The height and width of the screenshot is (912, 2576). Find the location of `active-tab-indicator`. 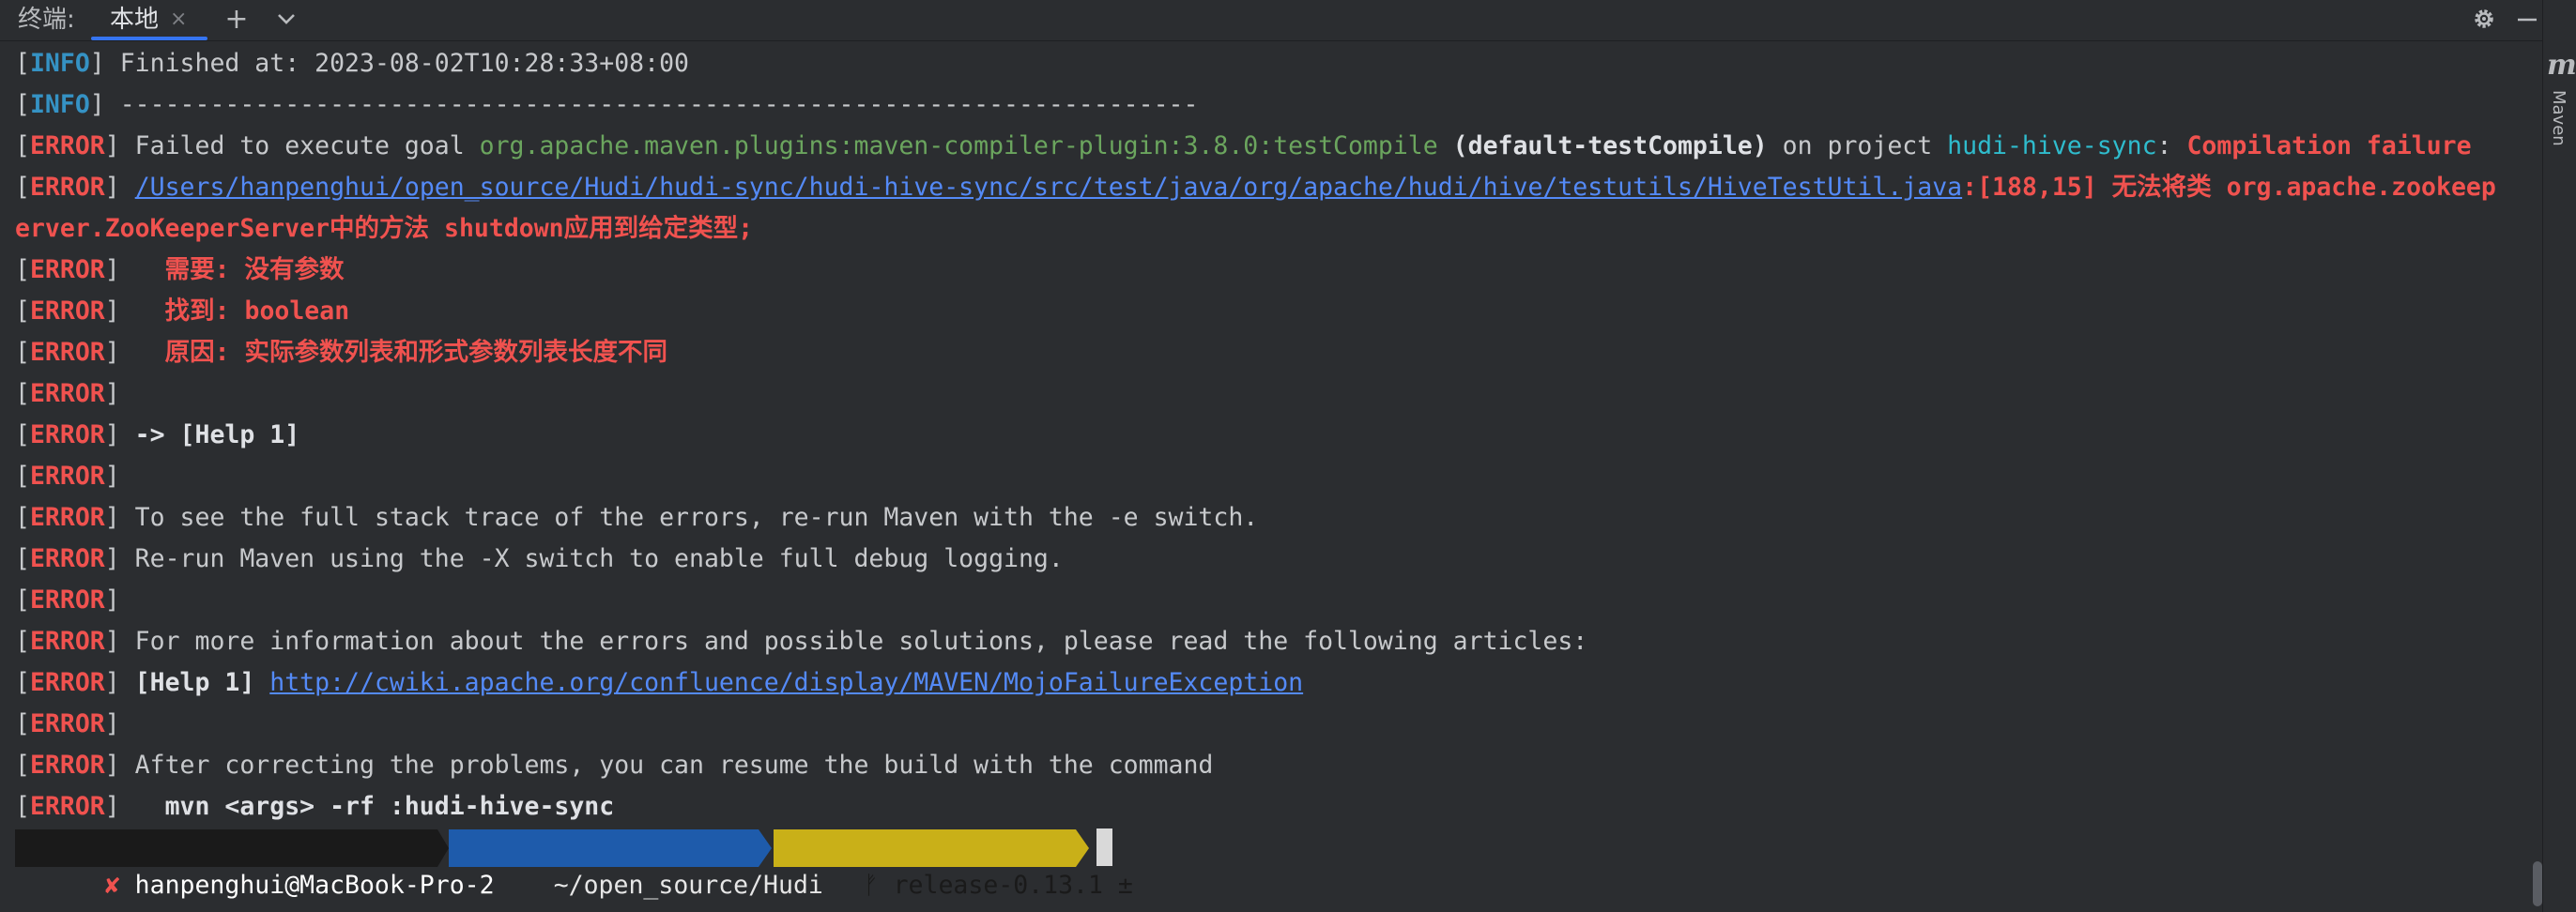

active-tab-indicator is located at coordinates (149, 38).